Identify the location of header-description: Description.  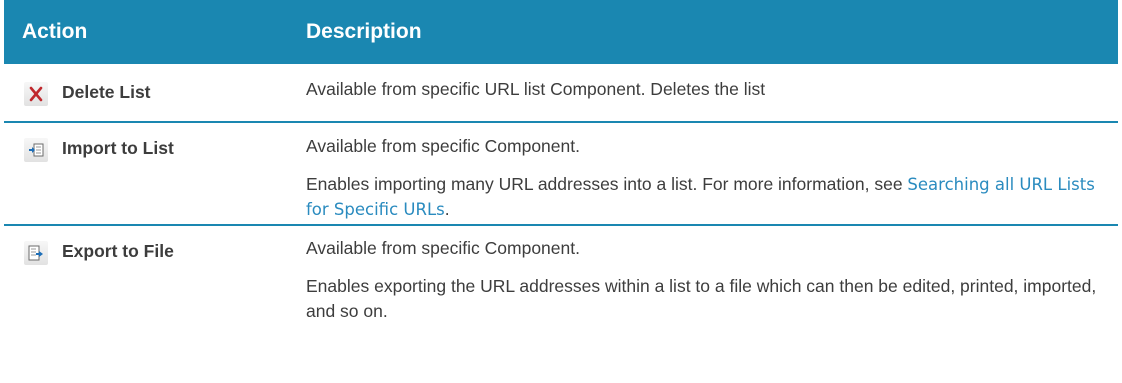
(364, 31).